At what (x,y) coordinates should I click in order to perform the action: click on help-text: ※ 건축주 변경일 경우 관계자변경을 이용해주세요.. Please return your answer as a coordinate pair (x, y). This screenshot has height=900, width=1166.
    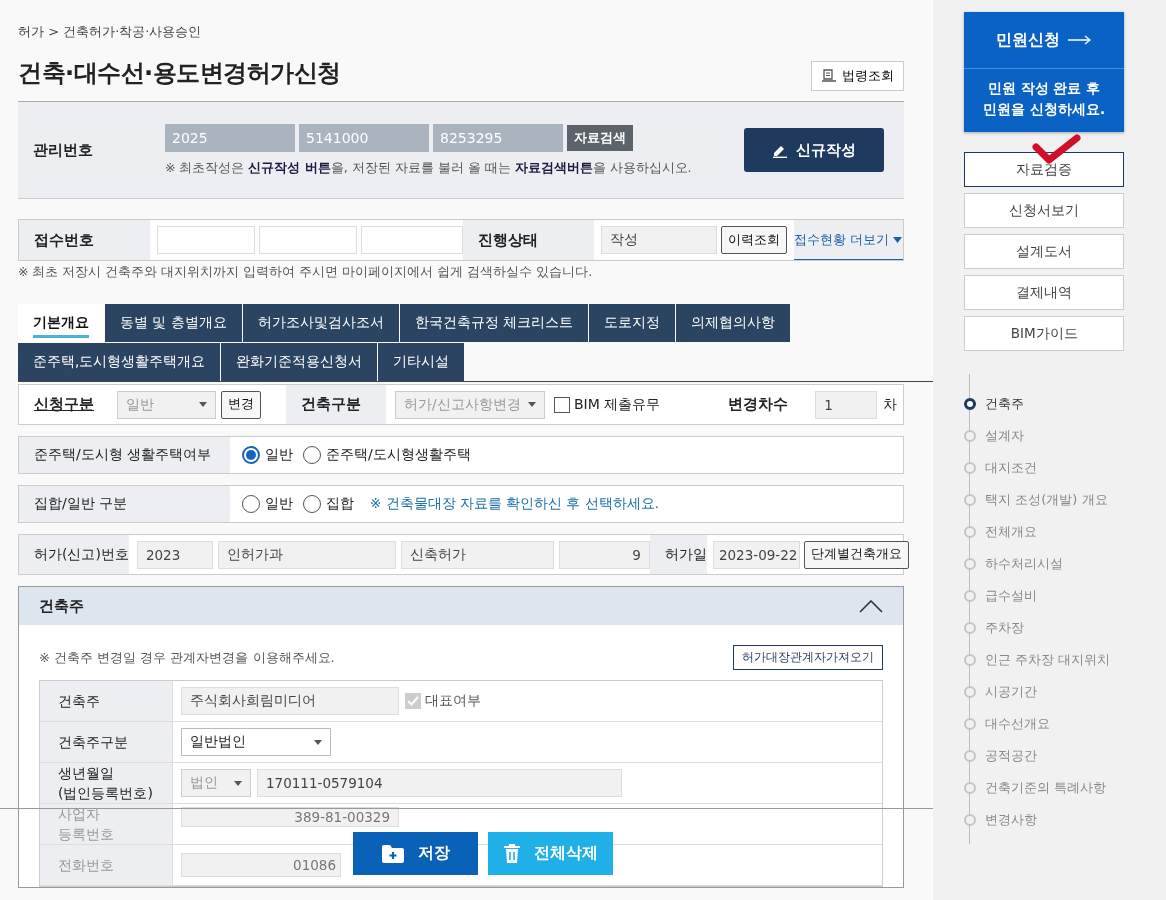
    Looking at the image, I should click on (187, 657).